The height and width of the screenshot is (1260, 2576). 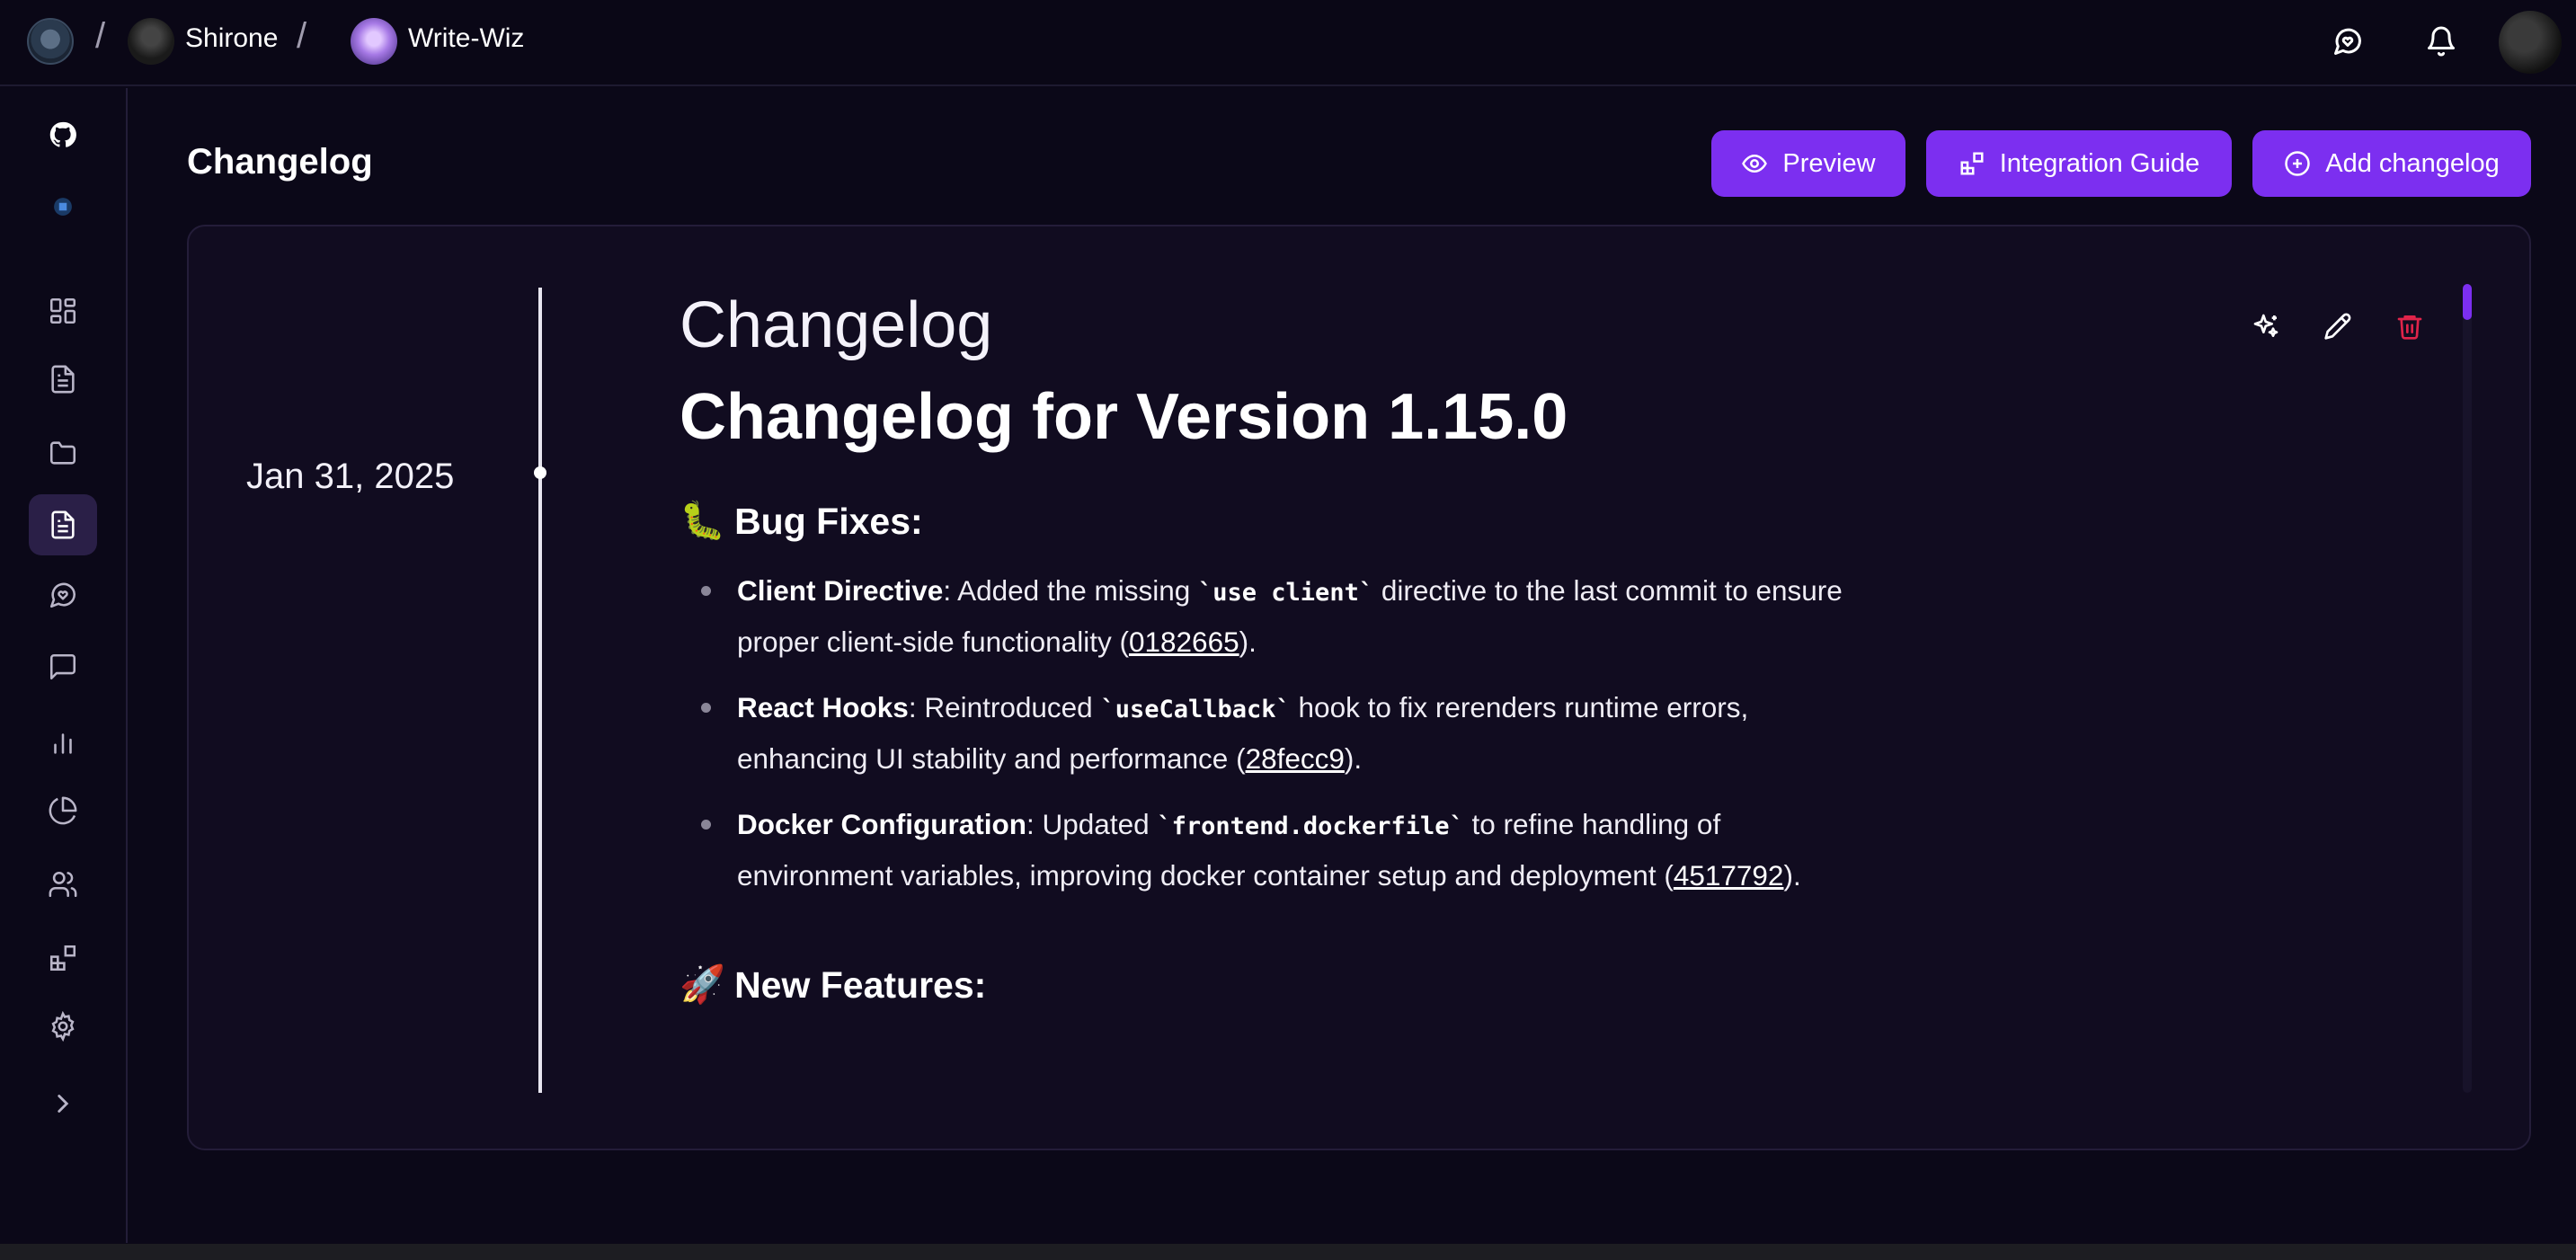 I want to click on inline-code: `frontend.dockerfile`, so click(x=1310, y=826).